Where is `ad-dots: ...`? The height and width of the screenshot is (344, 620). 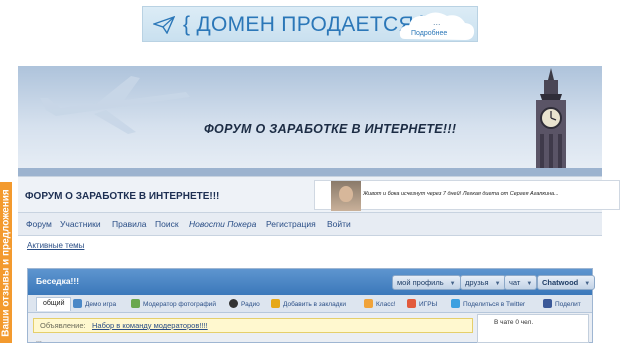
ad-dots: ... is located at coordinates (437, 22).